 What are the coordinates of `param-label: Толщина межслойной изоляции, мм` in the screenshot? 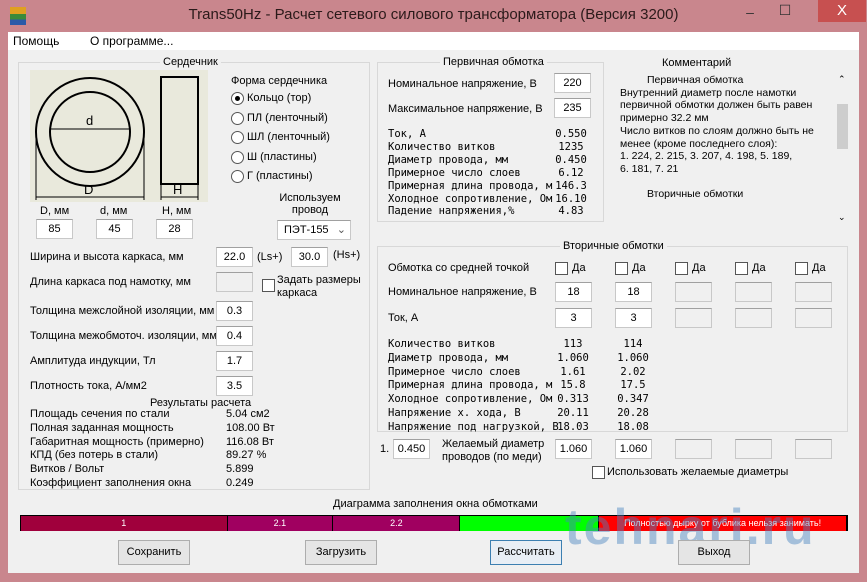 It's located at (122, 311).